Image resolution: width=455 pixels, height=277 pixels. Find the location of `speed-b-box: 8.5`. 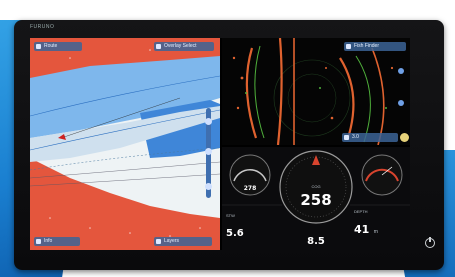

speed-b-box: 8.5 is located at coordinates (316, 240).